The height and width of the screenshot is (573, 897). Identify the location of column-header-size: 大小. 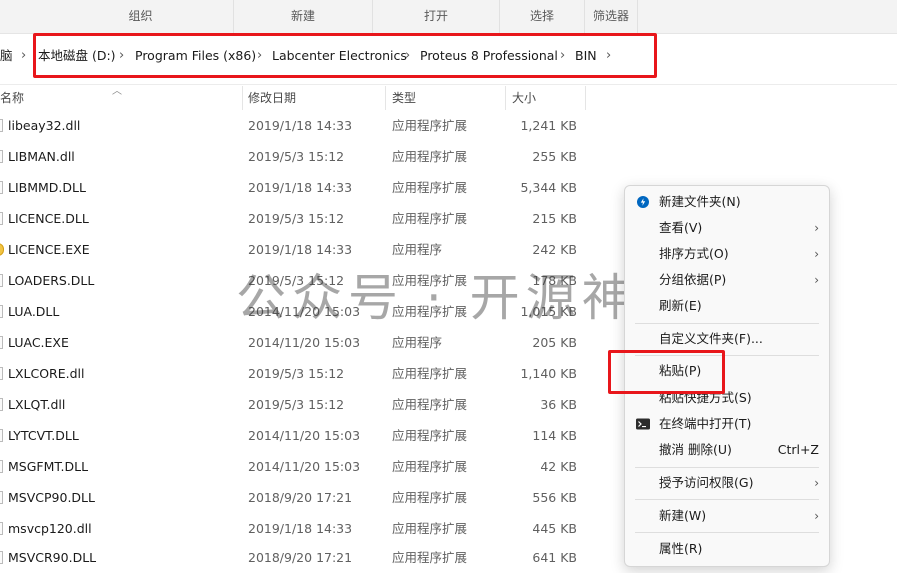
(524, 98).